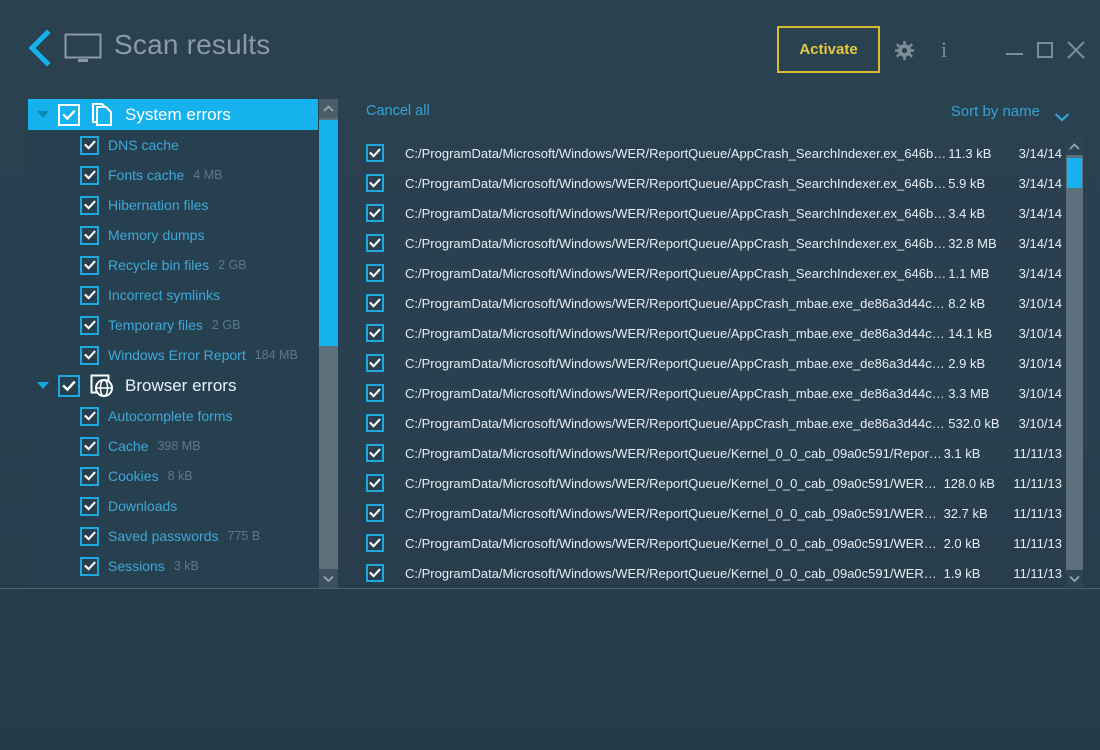  I want to click on tree-group-label: System errors, so click(178, 114).